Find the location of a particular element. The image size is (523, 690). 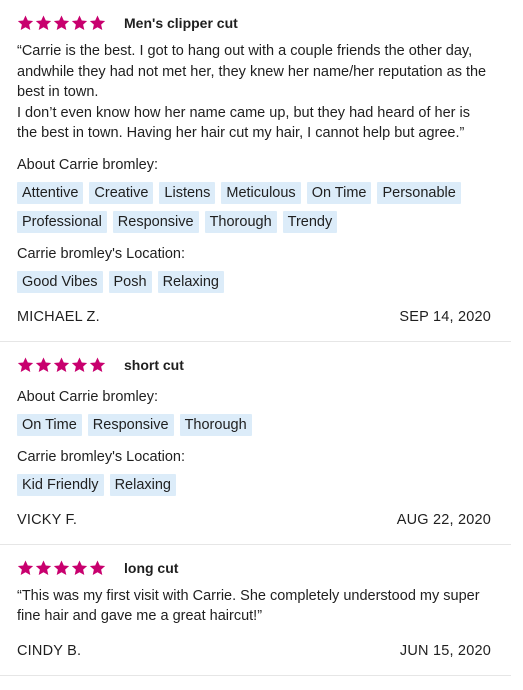

review-footer: CINDY B. JUN 15, 2020 is located at coordinates (254, 651).